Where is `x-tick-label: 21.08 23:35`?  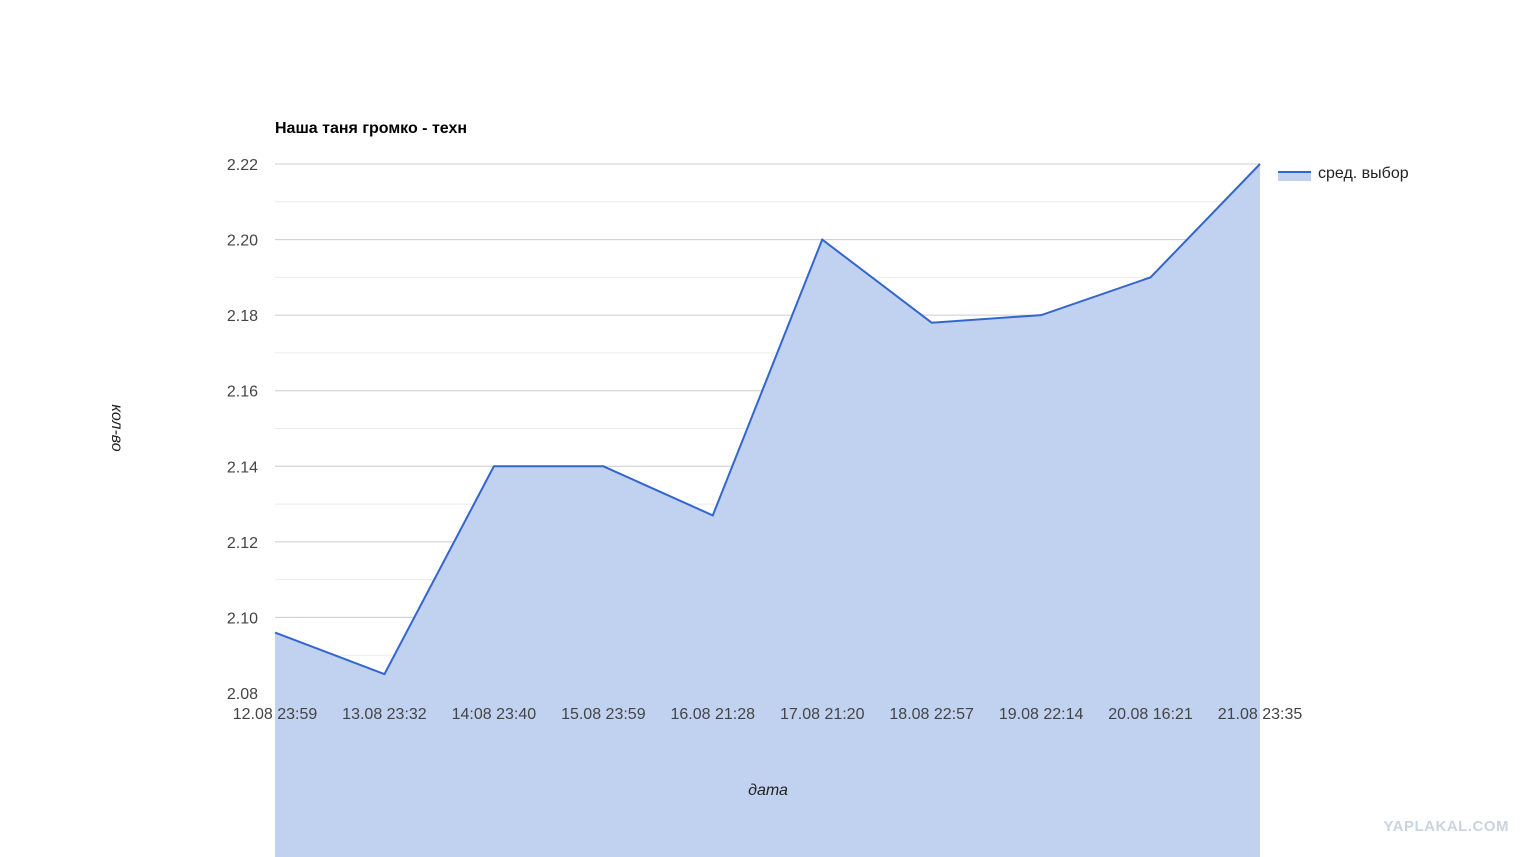
x-tick-label: 21.08 23:35 is located at coordinates (1260, 714).